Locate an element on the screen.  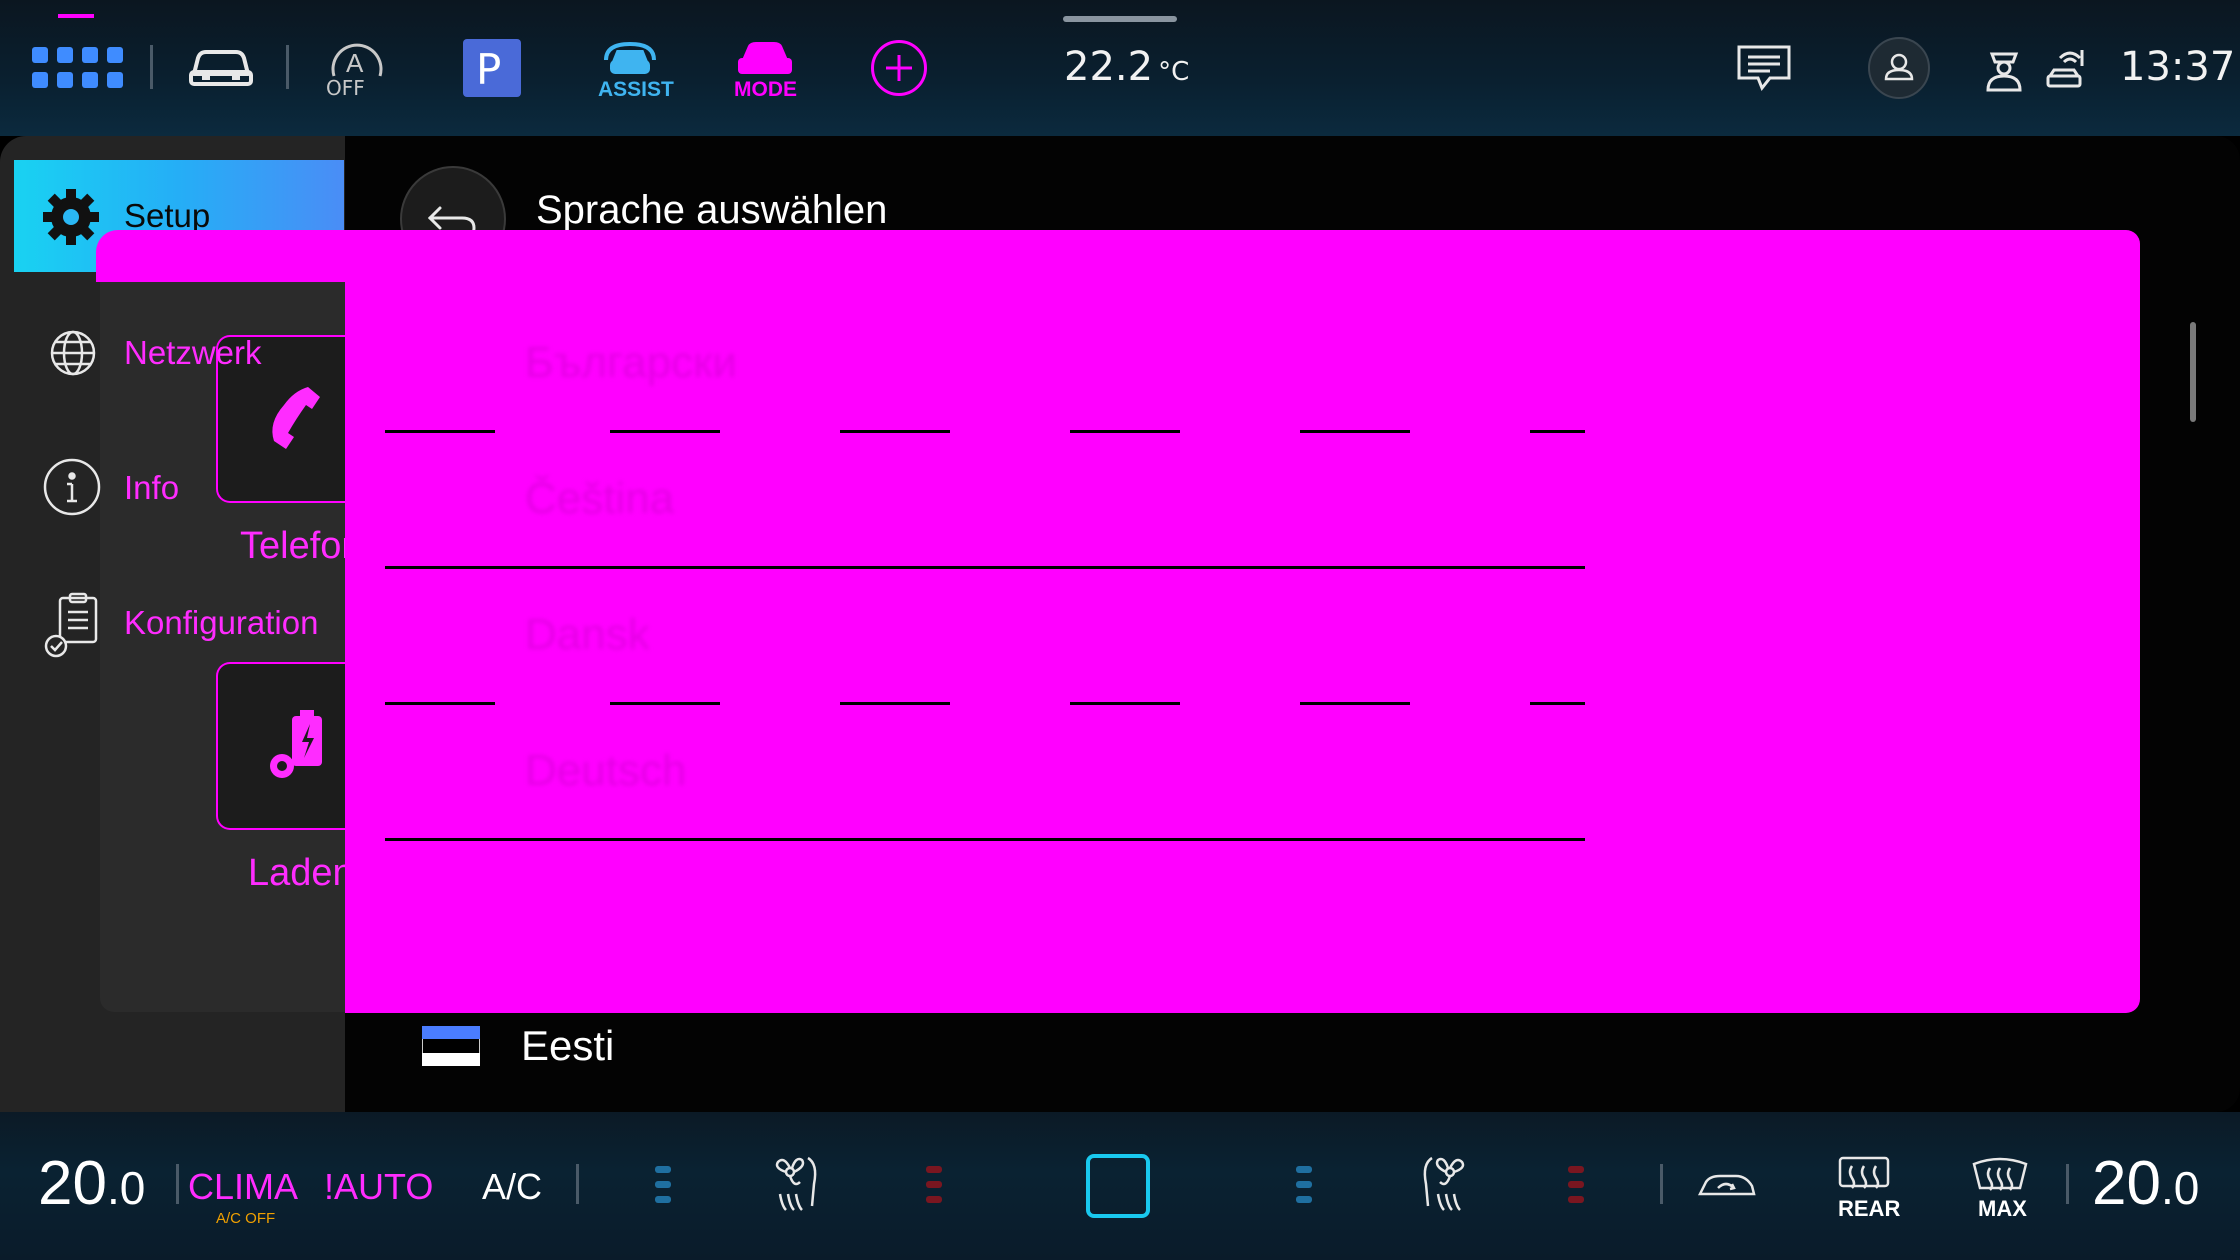
scrollbar is located at coordinates (2193, 372).